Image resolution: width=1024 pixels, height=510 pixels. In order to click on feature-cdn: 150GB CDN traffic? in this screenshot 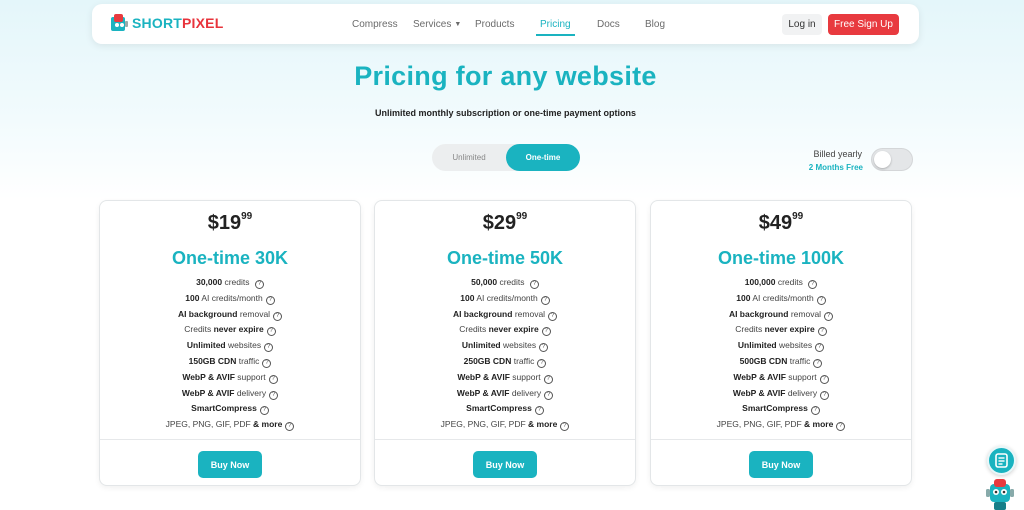, I will do `click(230, 362)`.